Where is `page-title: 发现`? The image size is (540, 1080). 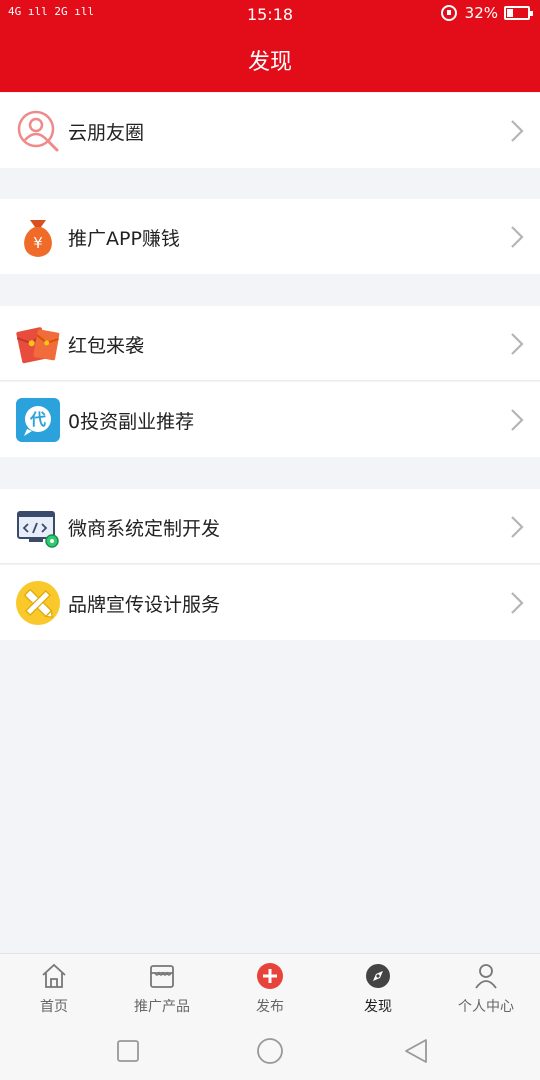 page-title: 发现 is located at coordinates (269, 62).